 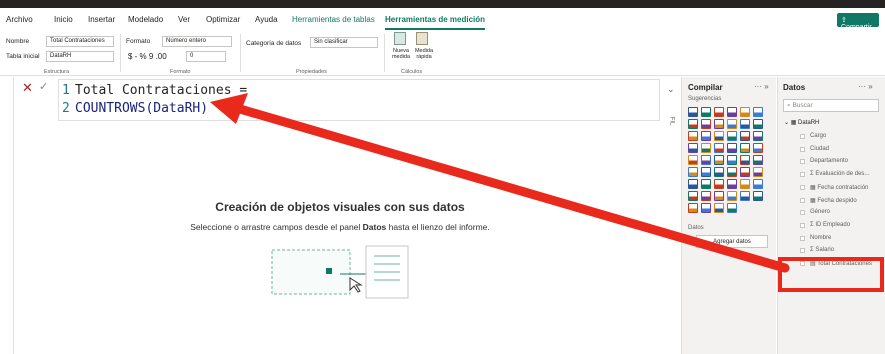 I want to click on tab-archivo: Archivo, so click(x=19, y=19).